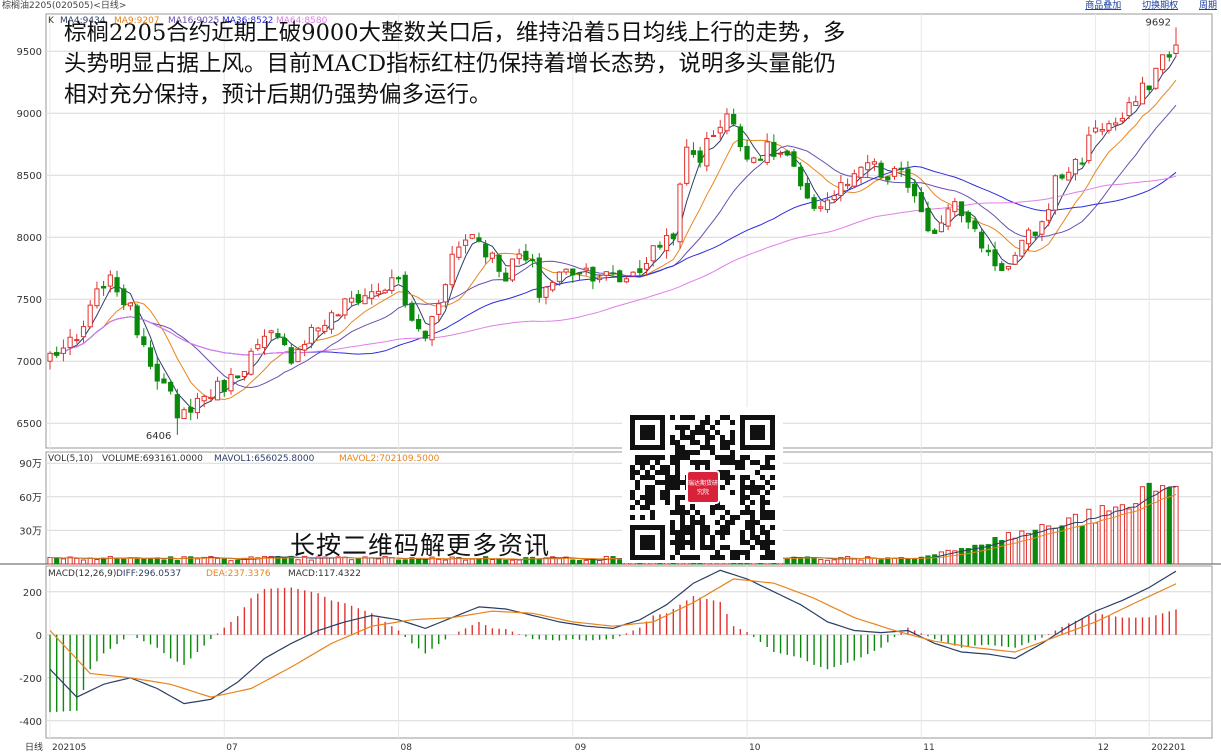 This screenshot has height=754, width=1221. What do you see at coordinates (148, 574) in the screenshot?
I see `macd-legend-item: DIFF:296.0537` at bounding box center [148, 574].